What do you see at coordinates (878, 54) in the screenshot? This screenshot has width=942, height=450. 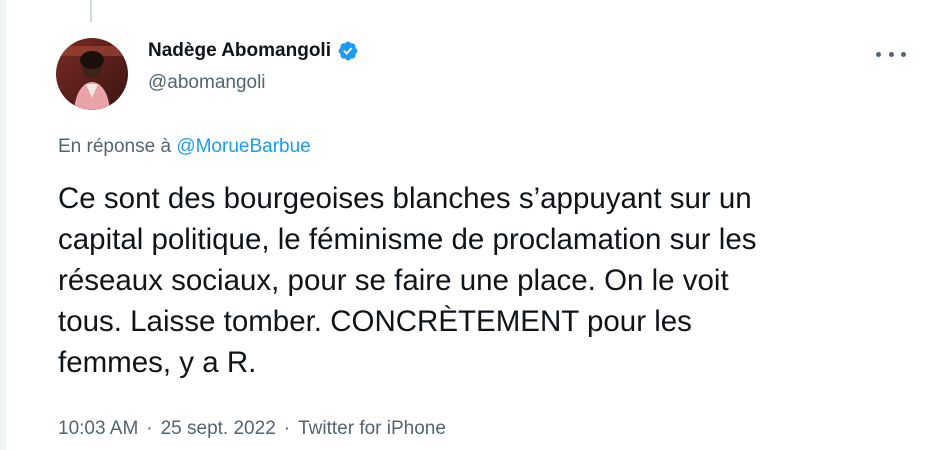 I see `more-options-icon` at bounding box center [878, 54].